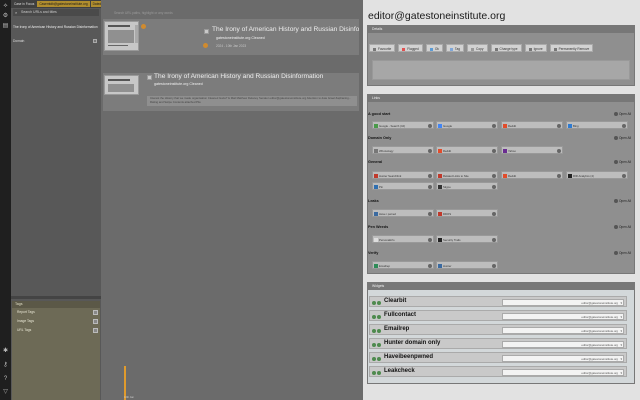 This screenshot has width=640, height=400. I want to click on widgets-header: Widgets, so click(501, 286).